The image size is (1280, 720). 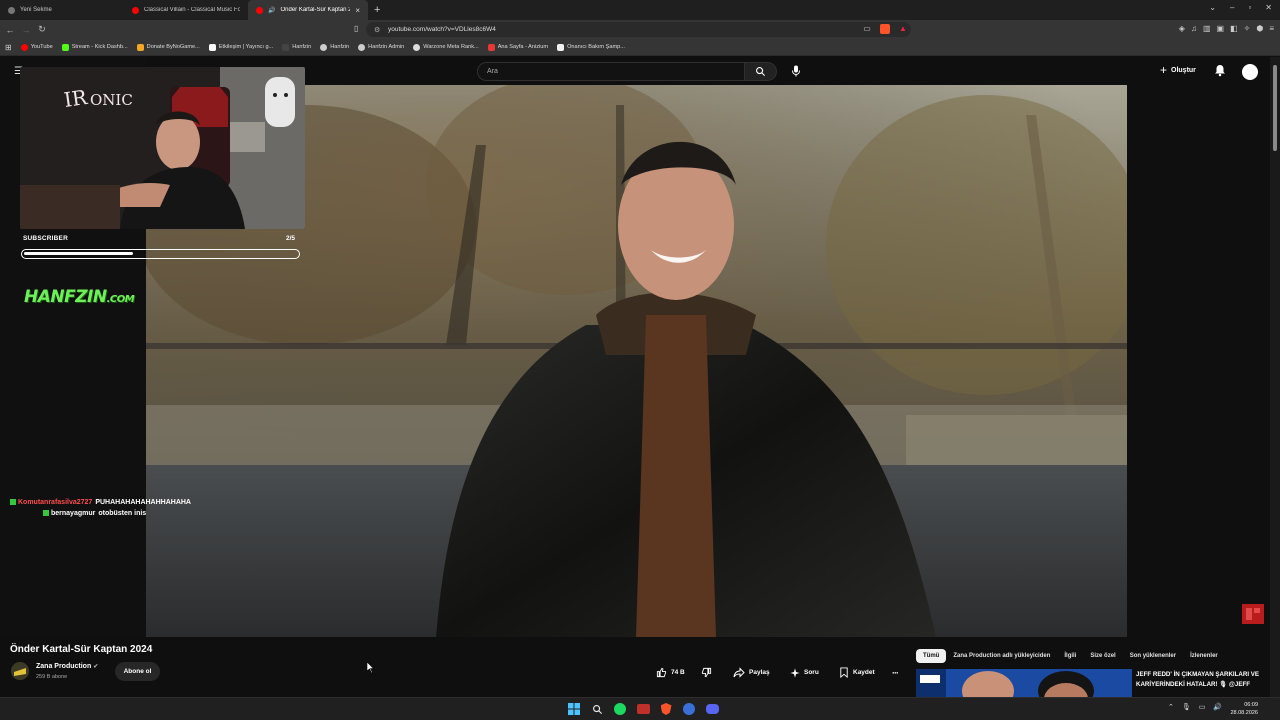 I want to click on close-window-icon: ✕, so click(x=1268, y=7).